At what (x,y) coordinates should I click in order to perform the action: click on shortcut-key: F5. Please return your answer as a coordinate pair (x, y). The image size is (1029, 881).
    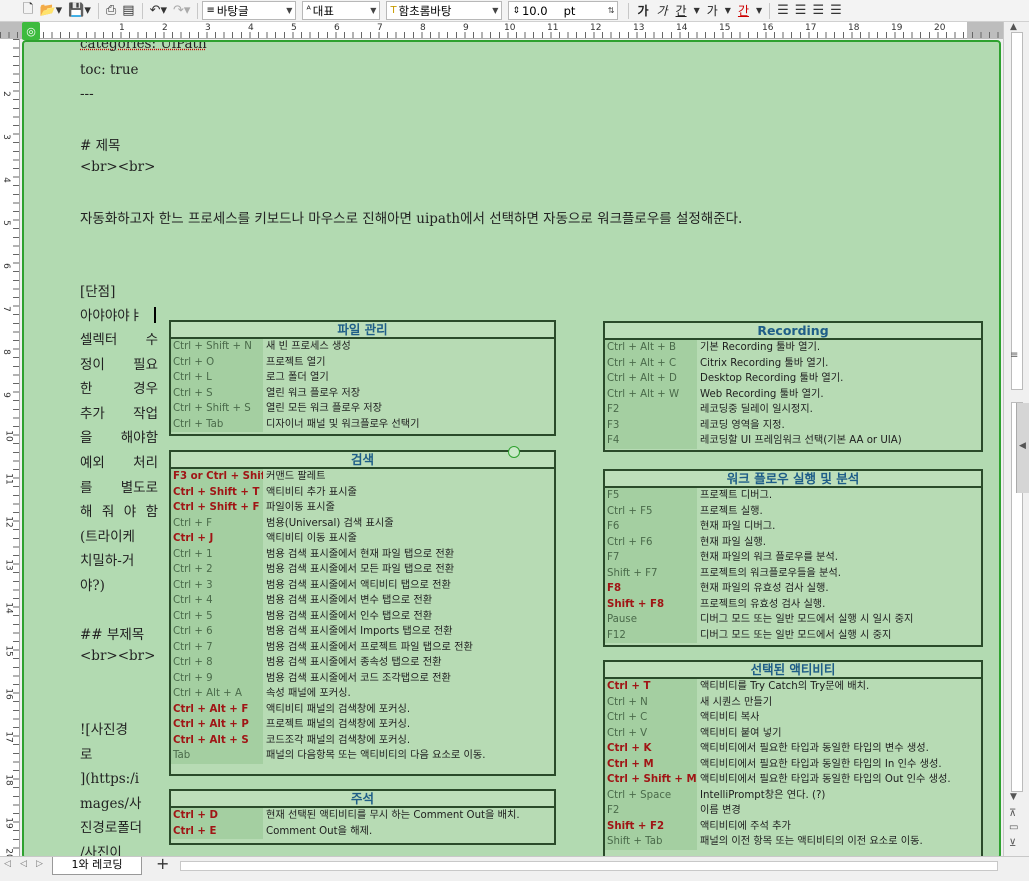
    Looking at the image, I should click on (651, 496).